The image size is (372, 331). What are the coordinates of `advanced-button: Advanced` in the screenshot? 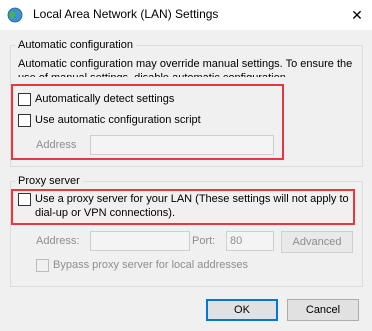 It's located at (317, 242).